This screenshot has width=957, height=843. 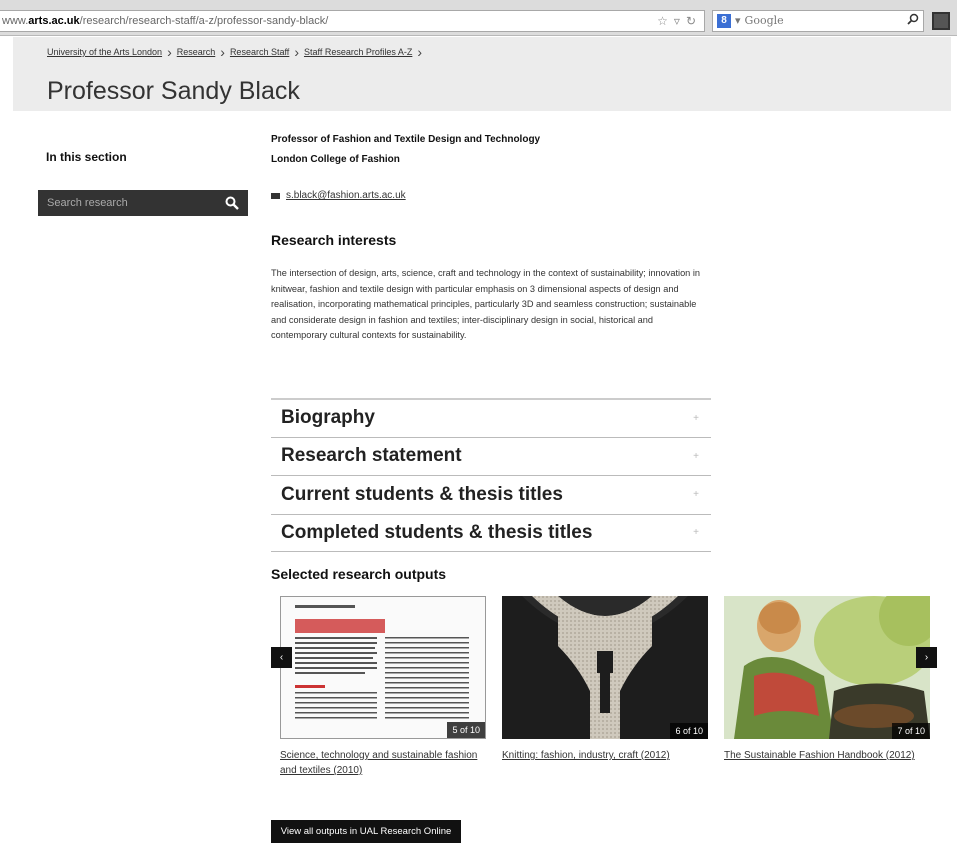 What do you see at coordinates (86, 157) in the screenshot?
I see `sidebar-heading: In this section` at bounding box center [86, 157].